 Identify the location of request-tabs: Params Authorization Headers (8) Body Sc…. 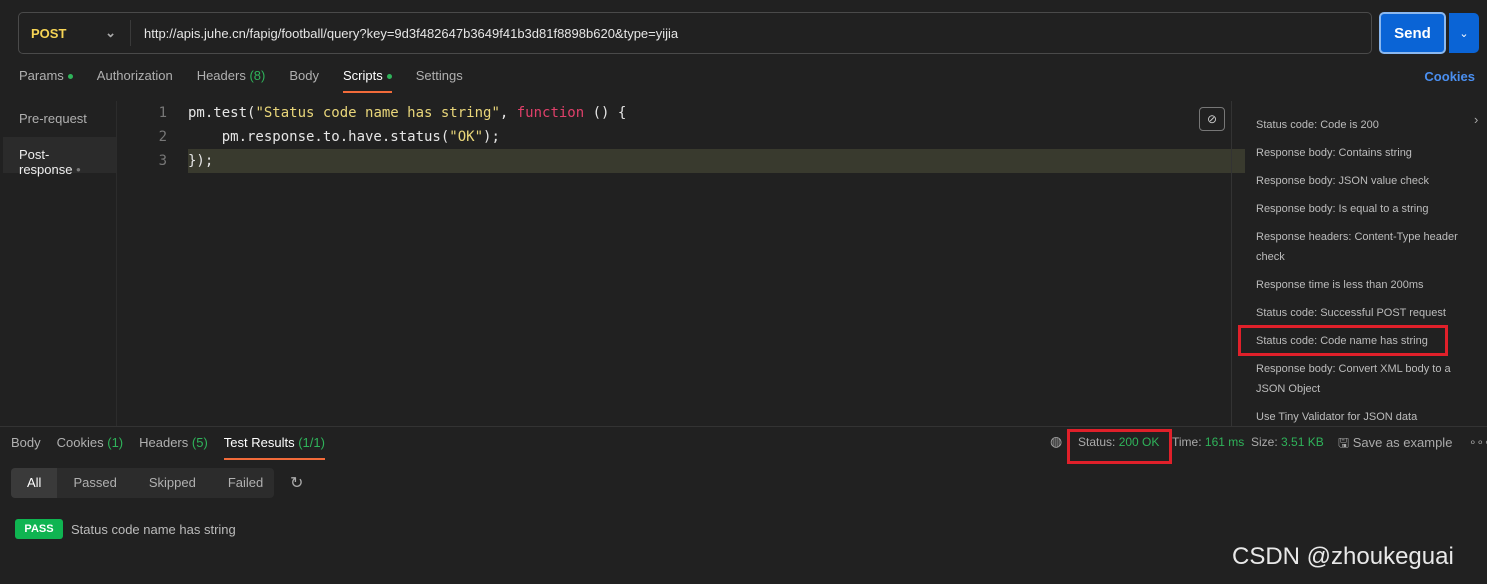
(241, 80).